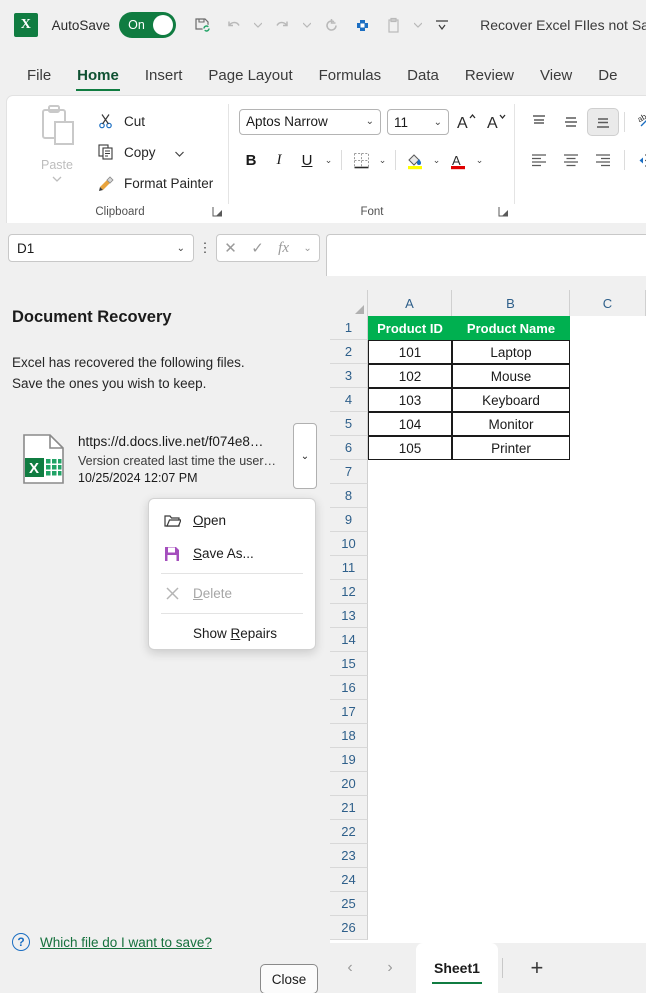 The height and width of the screenshot is (993, 646). I want to click on cell-C6, so click(608, 448).